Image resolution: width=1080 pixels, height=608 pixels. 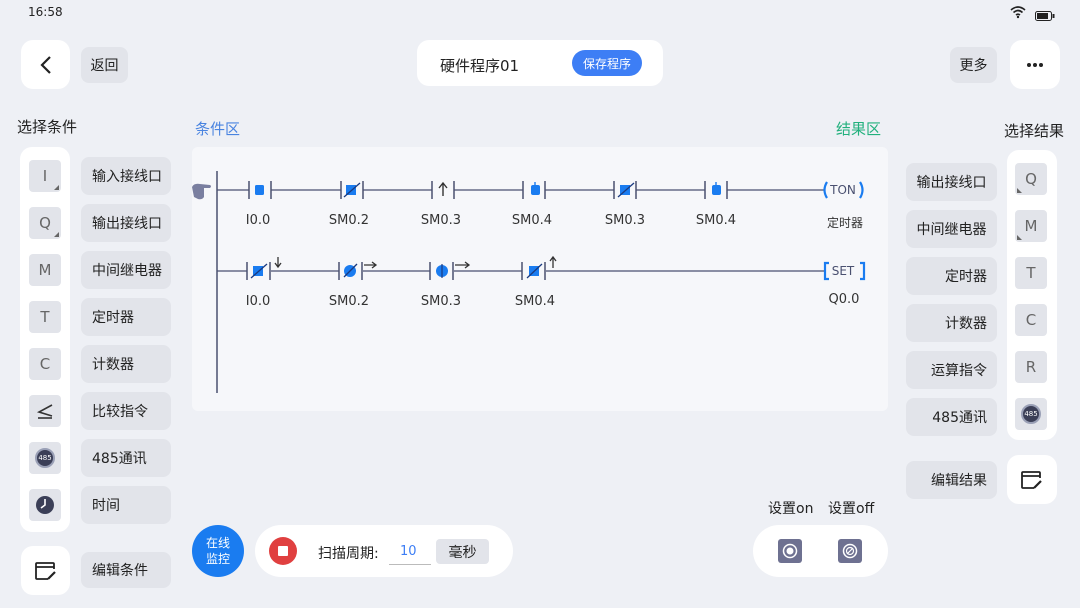 I want to click on set-coil-label: Q0.0, so click(x=844, y=299).